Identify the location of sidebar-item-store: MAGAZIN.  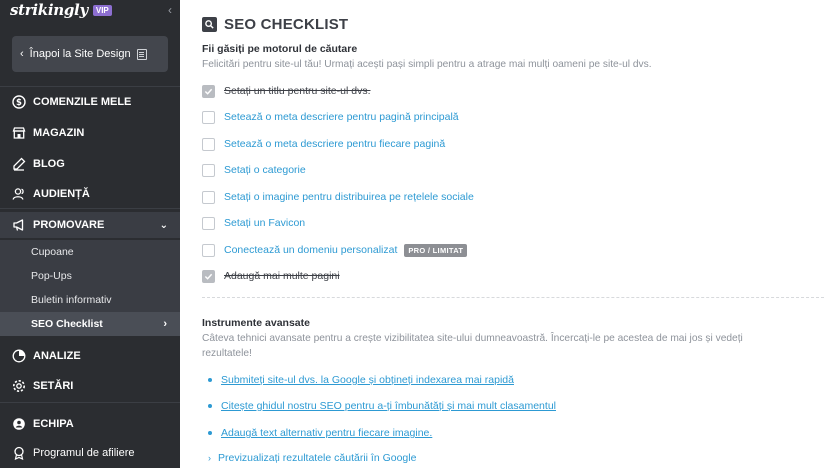
(90, 133).